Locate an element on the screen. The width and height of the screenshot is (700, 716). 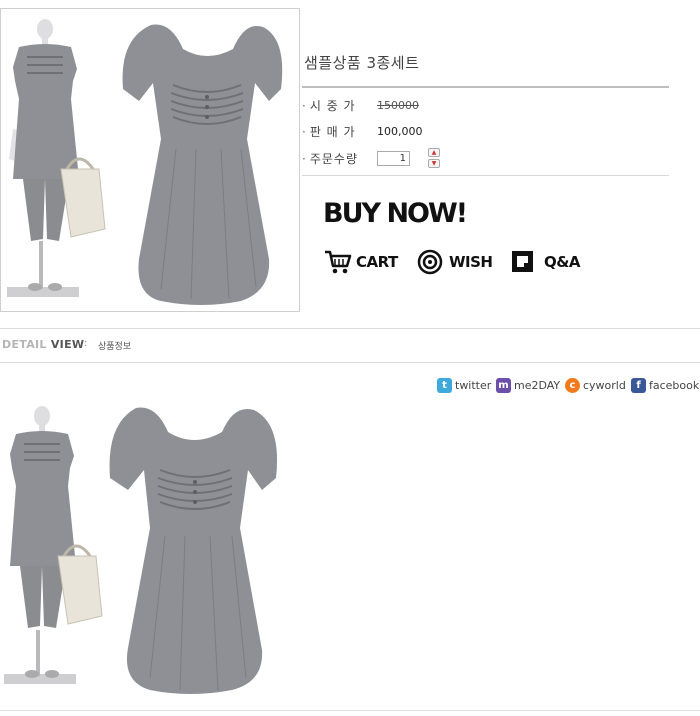
detail-view-heading: DETAIL VIEW is located at coordinates (43, 344).